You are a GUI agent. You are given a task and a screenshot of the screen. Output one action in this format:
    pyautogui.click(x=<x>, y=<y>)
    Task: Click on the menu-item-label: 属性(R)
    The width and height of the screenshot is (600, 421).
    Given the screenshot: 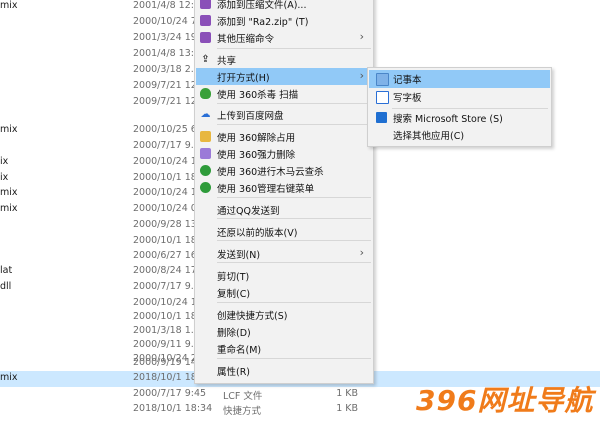 What is the action you would take?
    pyautogui.click(x=234, y=372)
    